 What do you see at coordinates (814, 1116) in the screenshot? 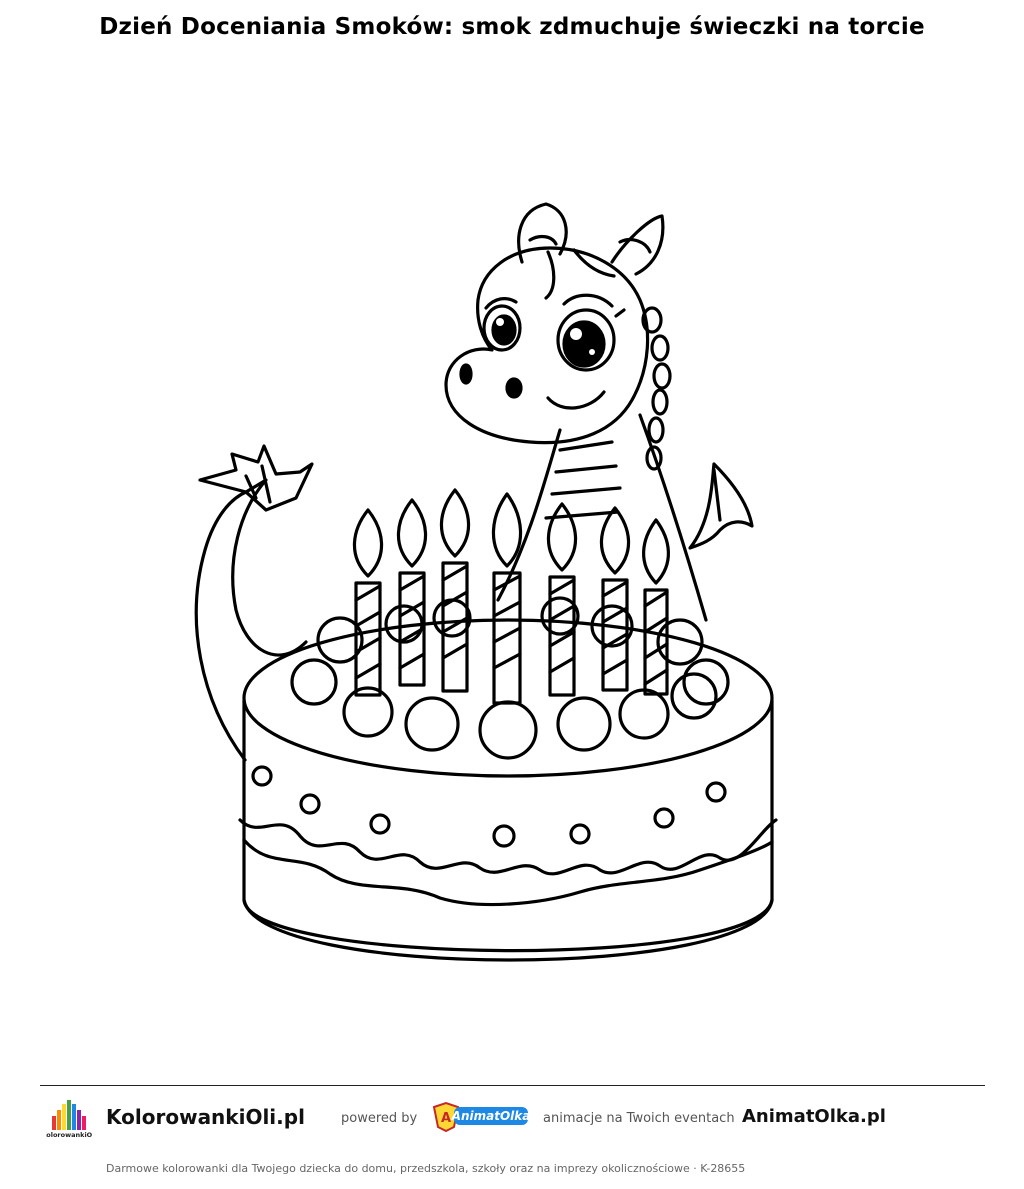
I see `partner-brand: AnimatOlka.pl` at bounding box center [814, 1116].